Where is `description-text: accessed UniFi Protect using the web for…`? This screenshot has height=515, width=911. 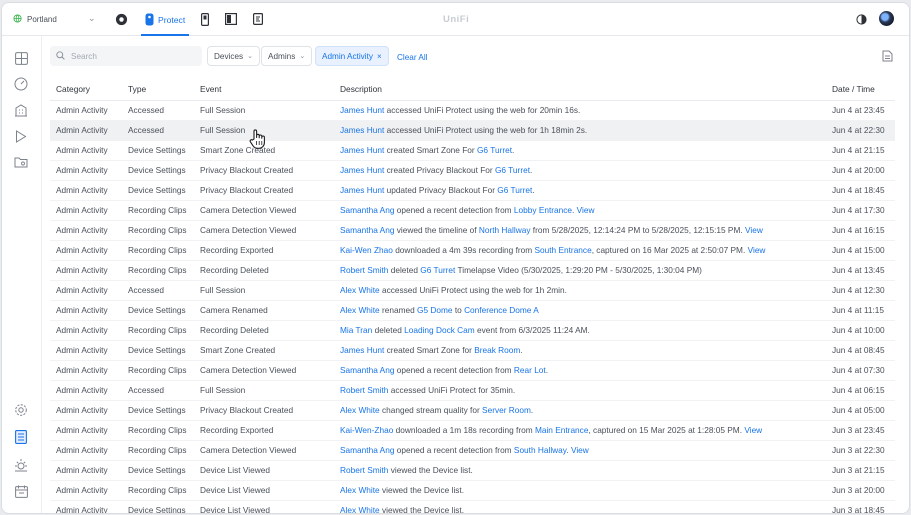
description-text: accessed UniFi Protect using the web for… is located at coordinates (473, 290).